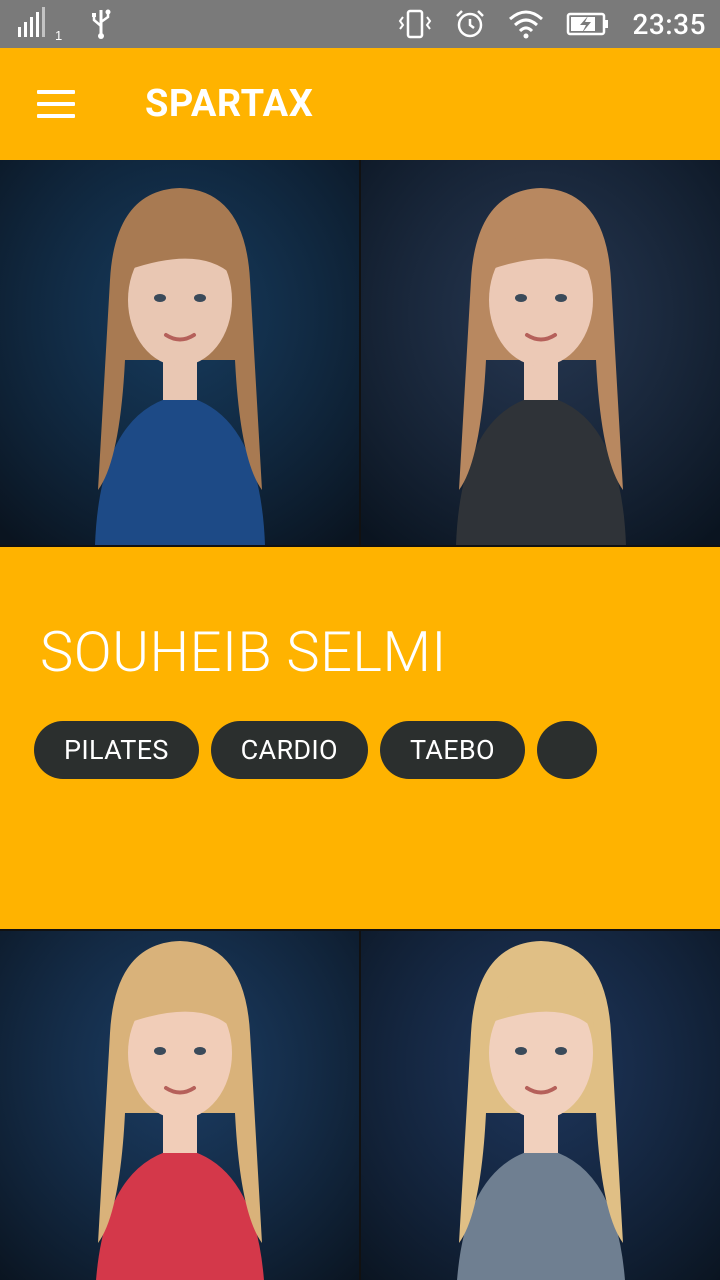  What do you see at coordinates (229, 104) in the screenshot?
I see `app-title: SPARTAX` at bounding box center [229, 104].